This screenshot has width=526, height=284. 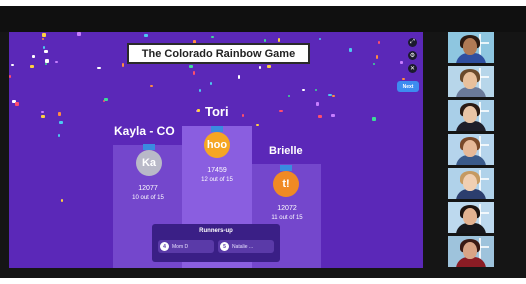 I want to click on avatar-initials-second: Ka, so click(x=149, y=163).